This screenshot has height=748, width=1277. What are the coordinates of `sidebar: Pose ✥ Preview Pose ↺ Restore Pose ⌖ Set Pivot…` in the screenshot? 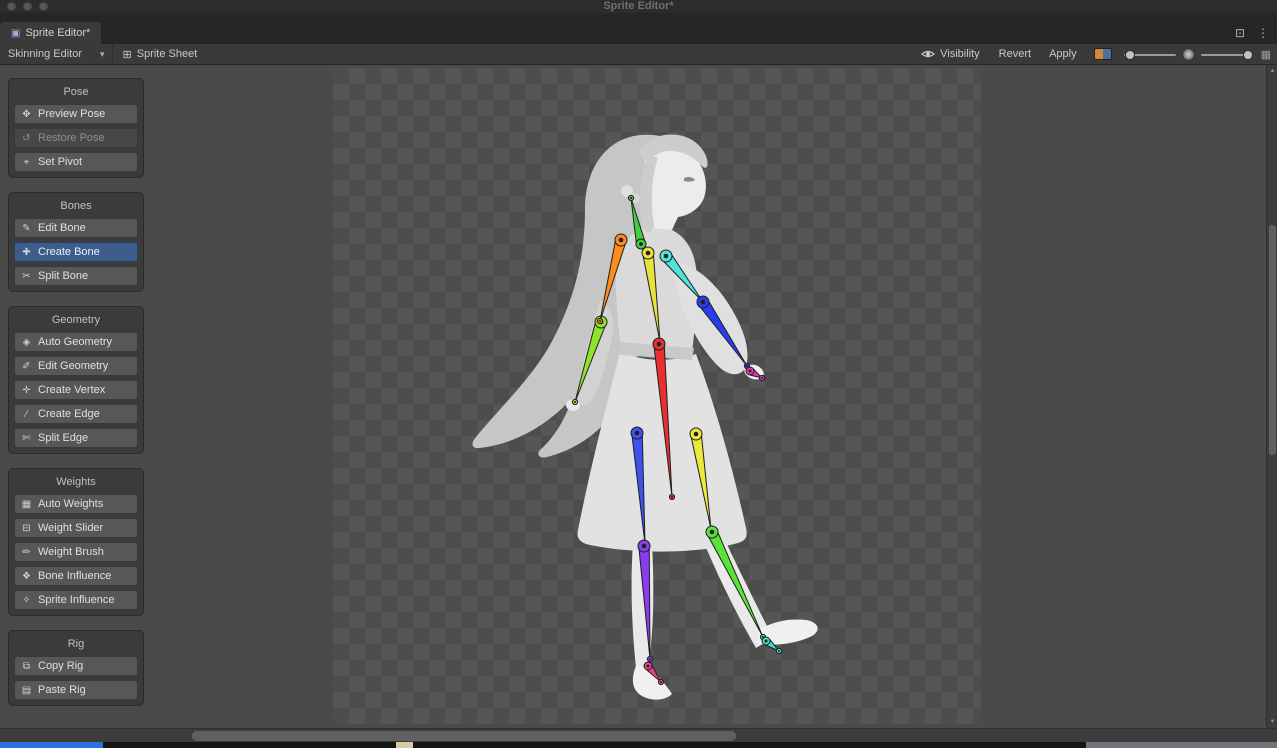 It's located at (76, 392).